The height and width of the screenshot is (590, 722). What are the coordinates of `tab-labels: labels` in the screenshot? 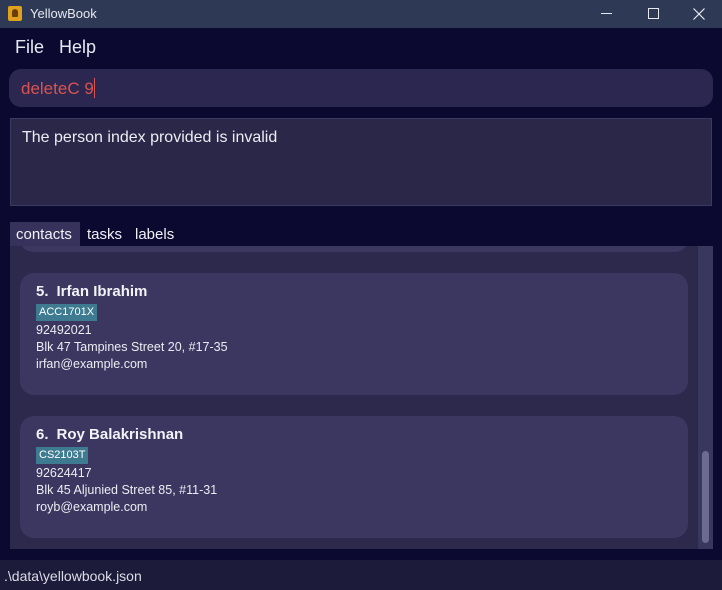 It's located at (158, 234).